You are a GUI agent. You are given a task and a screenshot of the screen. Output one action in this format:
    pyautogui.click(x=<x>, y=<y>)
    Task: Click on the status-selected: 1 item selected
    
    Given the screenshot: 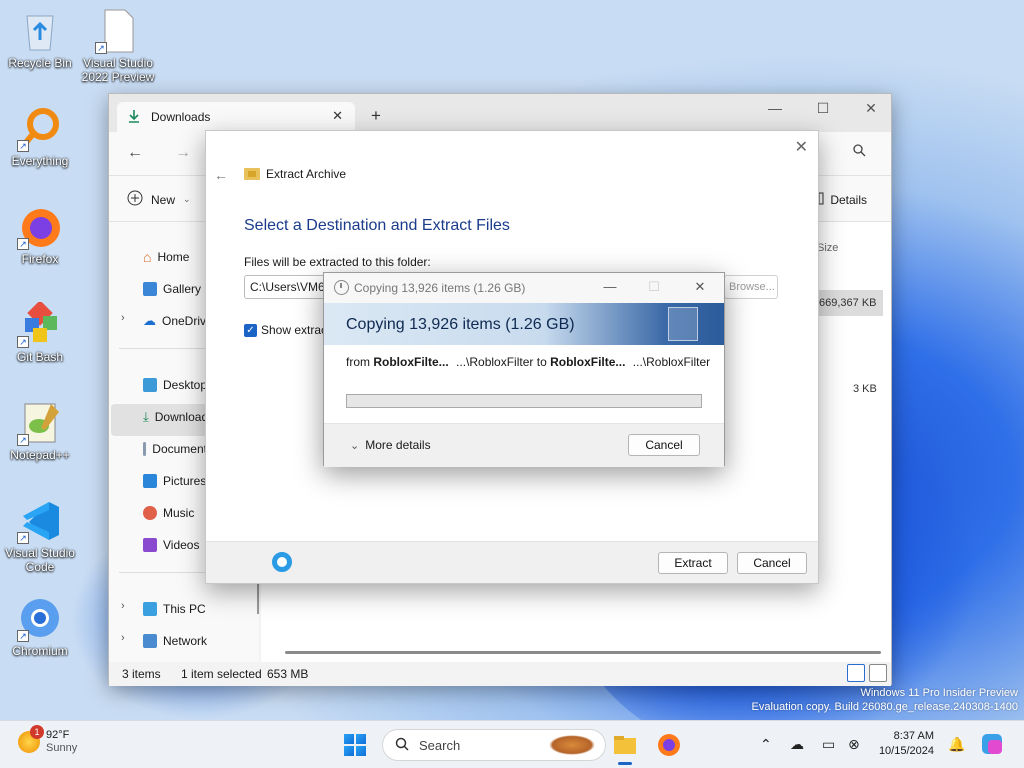 What is the action you would take?
    pyautogui.click(x=221, y=674)
    